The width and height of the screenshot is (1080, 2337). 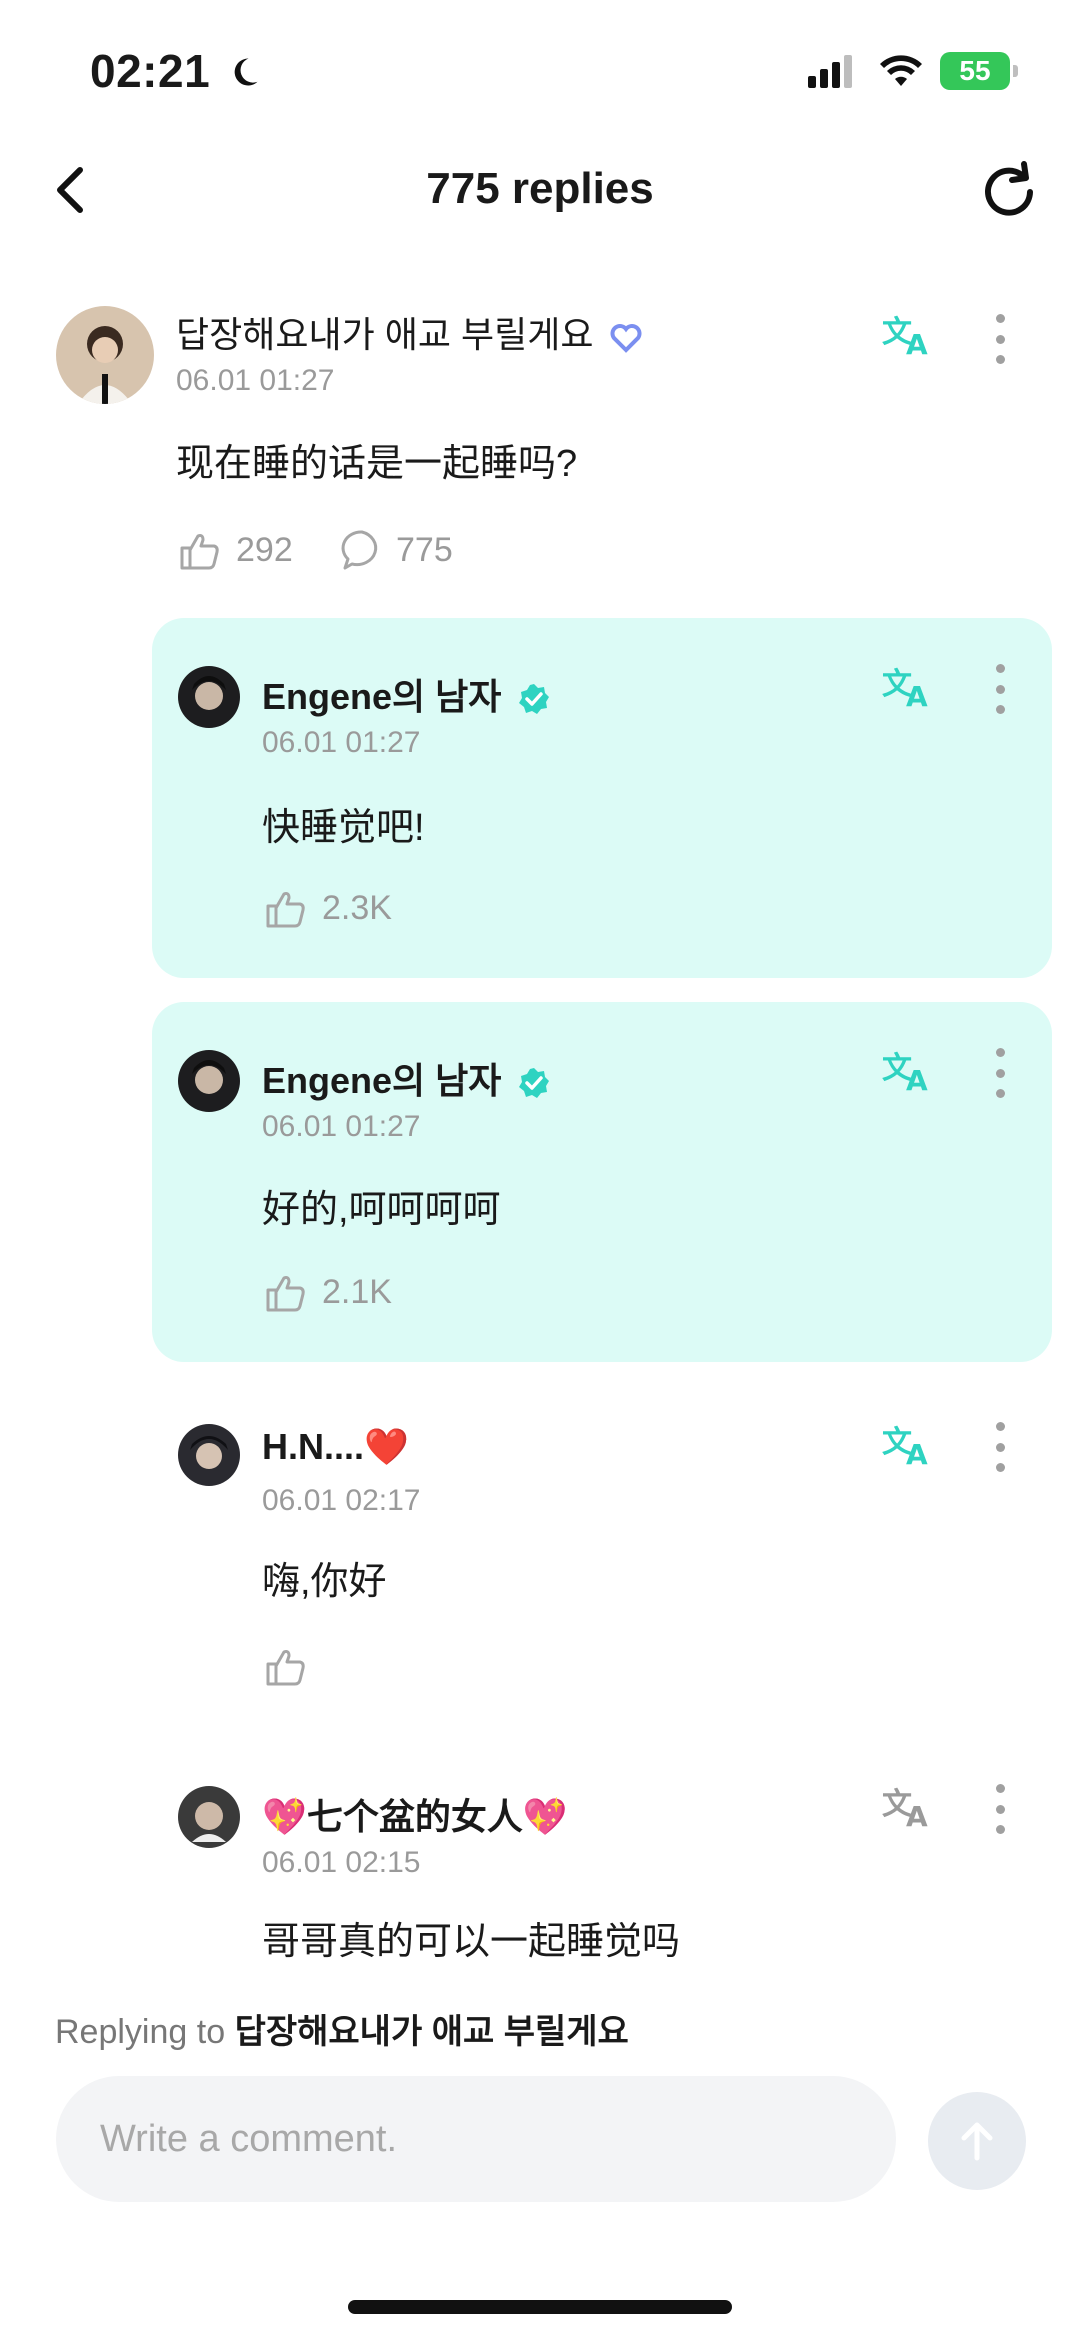 I want to click on battery-indicator: 55, so click(x=979, y=71).